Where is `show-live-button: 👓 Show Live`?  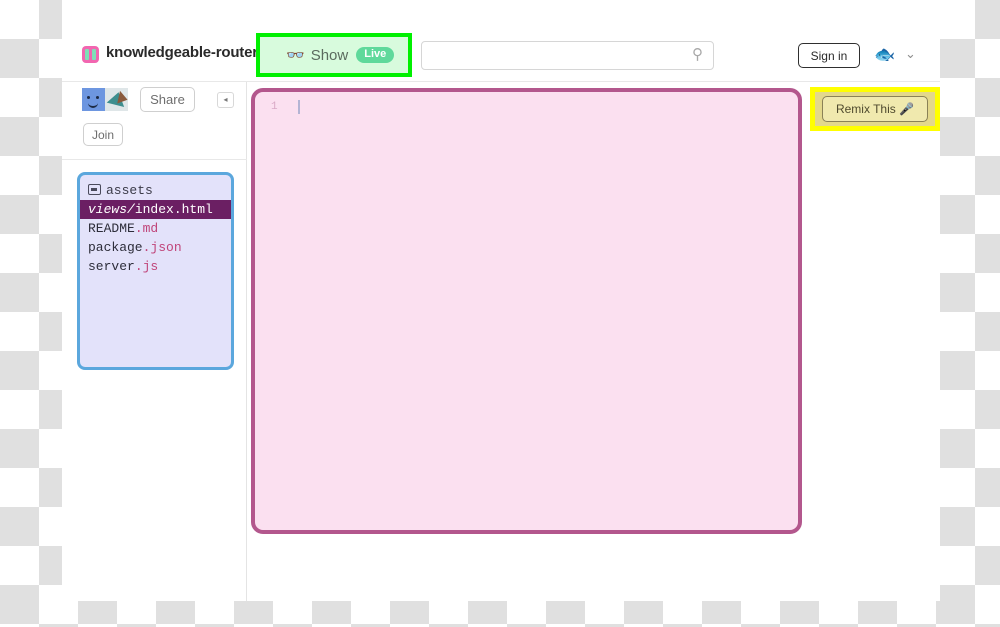
show-live-button: 👓 Show Live is located at coordinates (334, 55).